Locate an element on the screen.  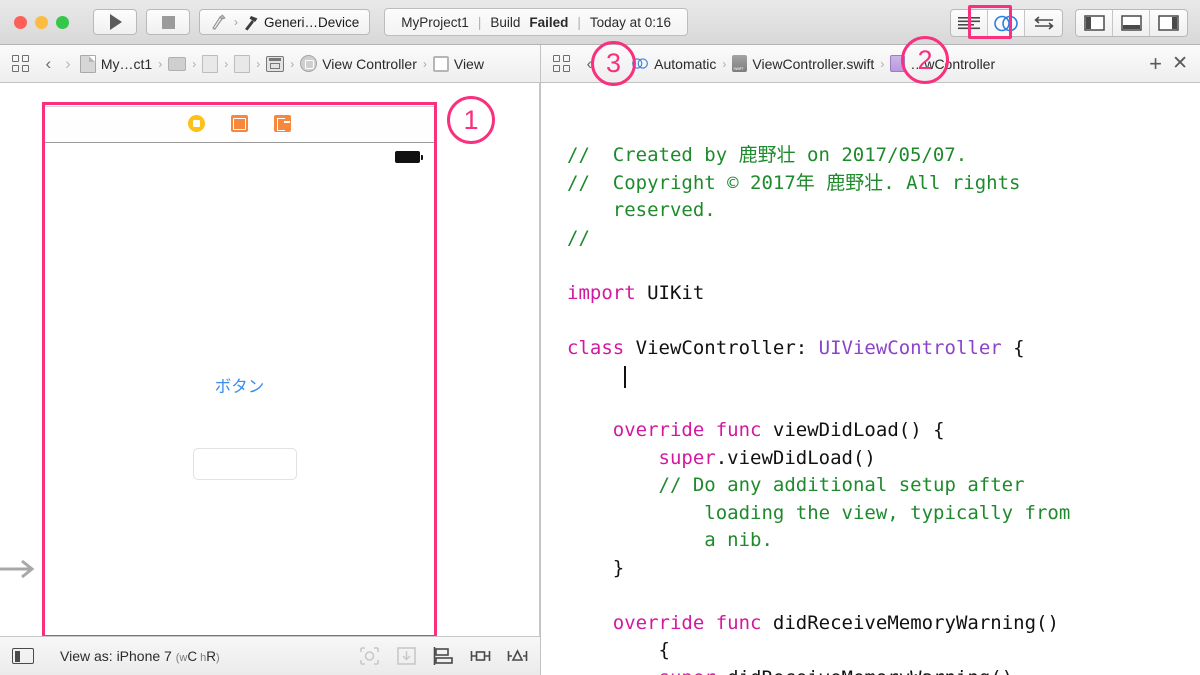
resolve-issues-icon is located at coordinates (406, 656).